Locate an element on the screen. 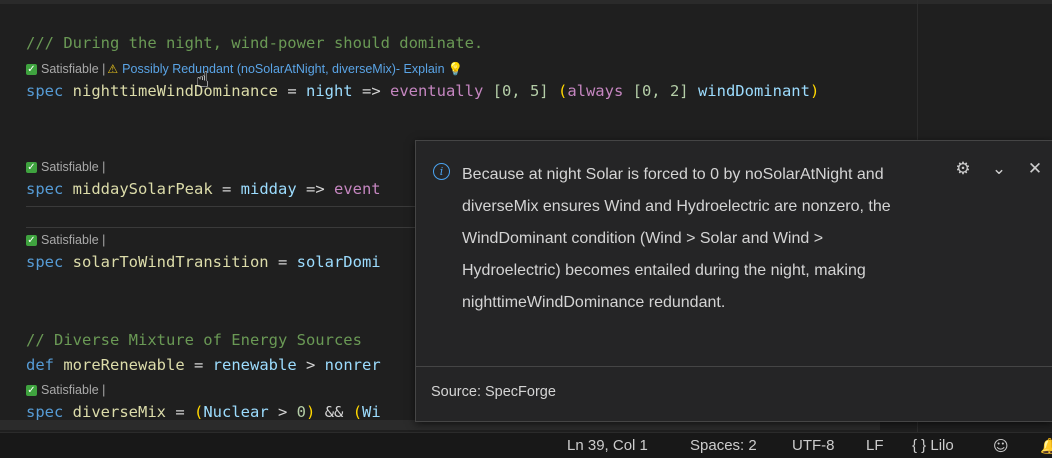 The width and height of the screenshot is (1052, 458). language-label: Lilo is located at coordinates (942, 445).